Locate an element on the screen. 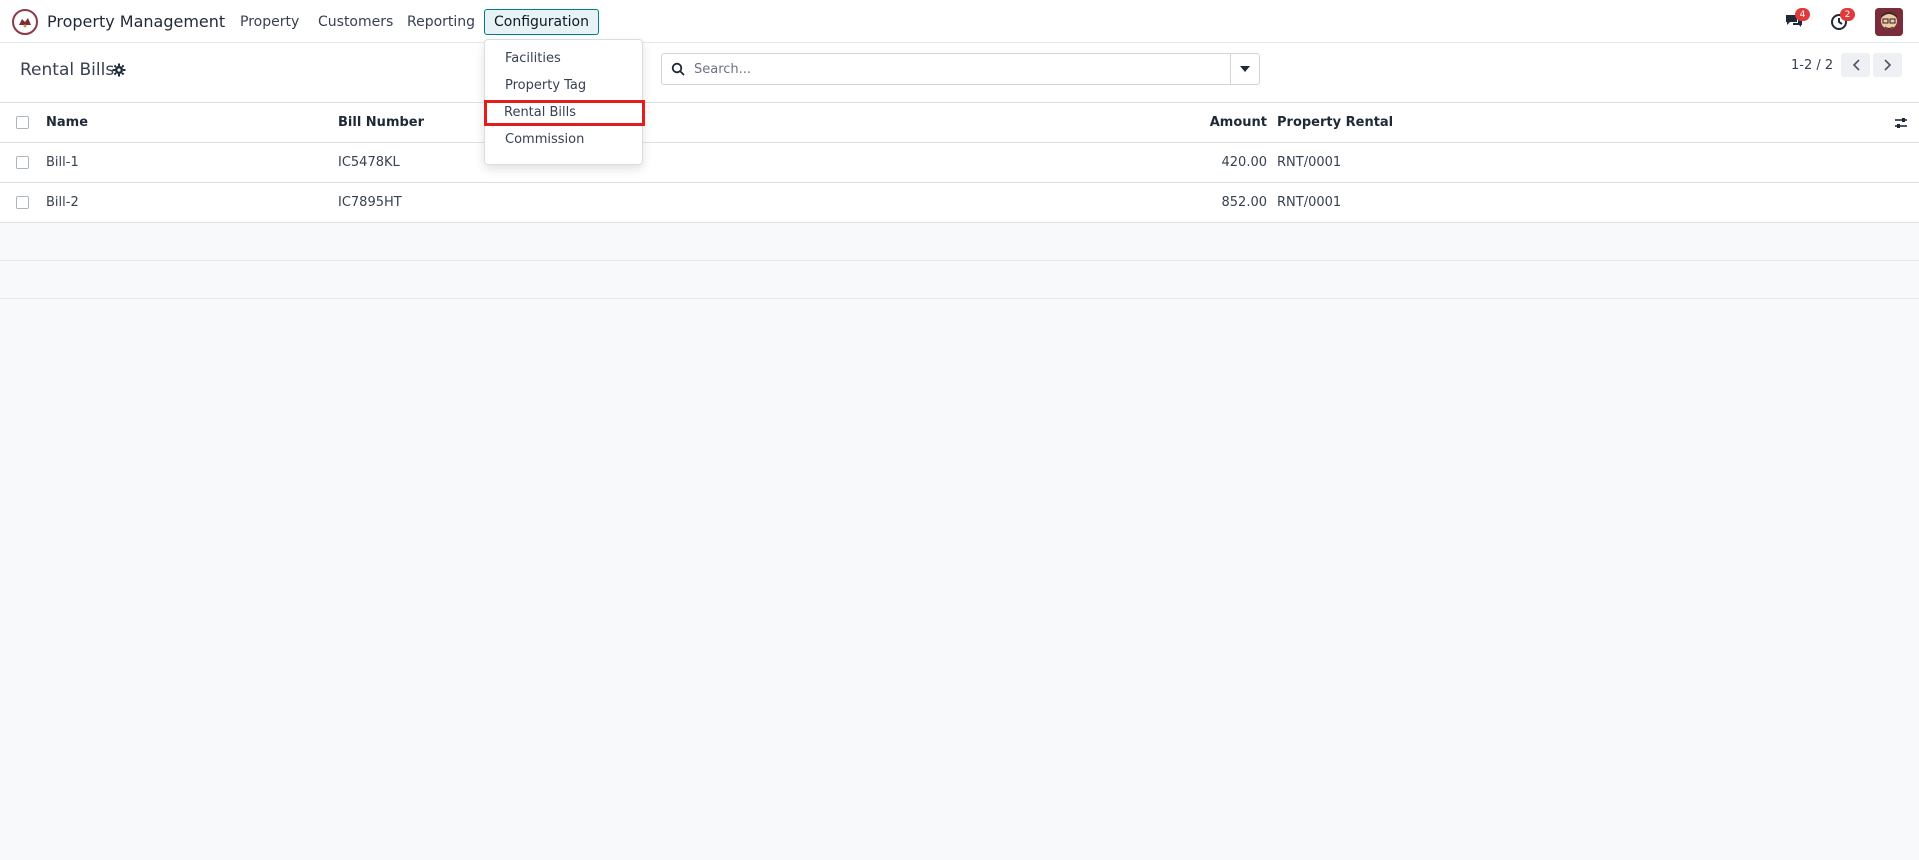  messages-button: 4 is located at coordinates (1797, 20).